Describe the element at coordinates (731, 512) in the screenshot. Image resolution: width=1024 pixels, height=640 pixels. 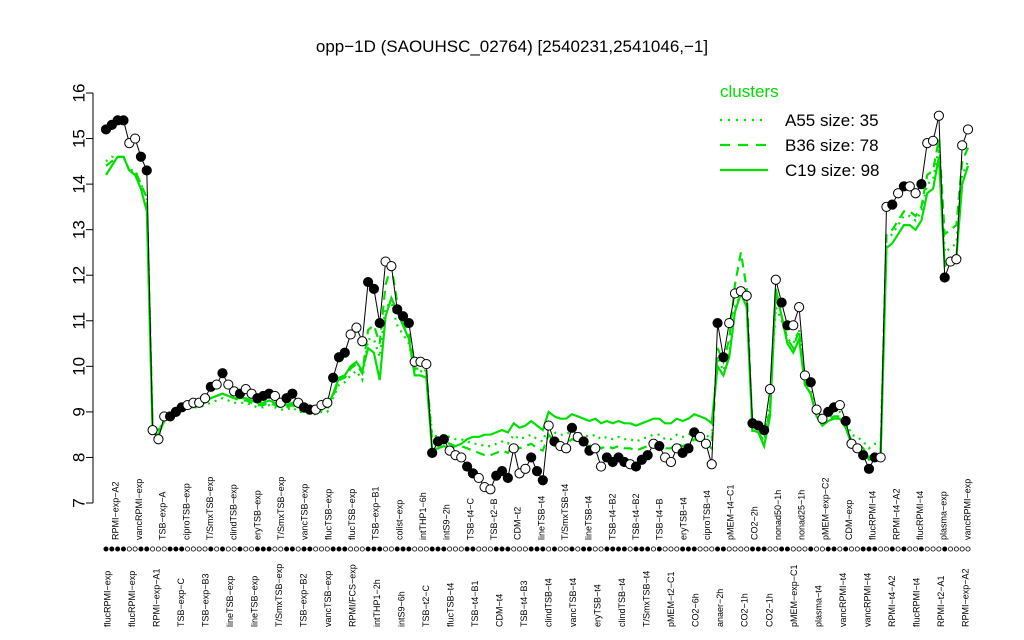
I see `x-tick-label: pMEM−t4−C1` at that location.